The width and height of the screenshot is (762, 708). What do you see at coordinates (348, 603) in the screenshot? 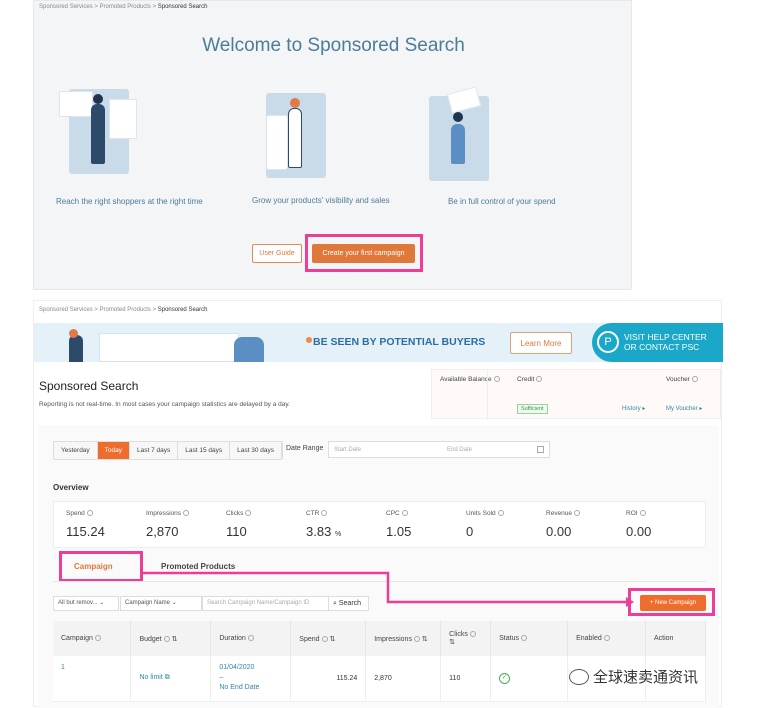
I see `search-button: ⌕ Search` at bounding box center [348, 603].